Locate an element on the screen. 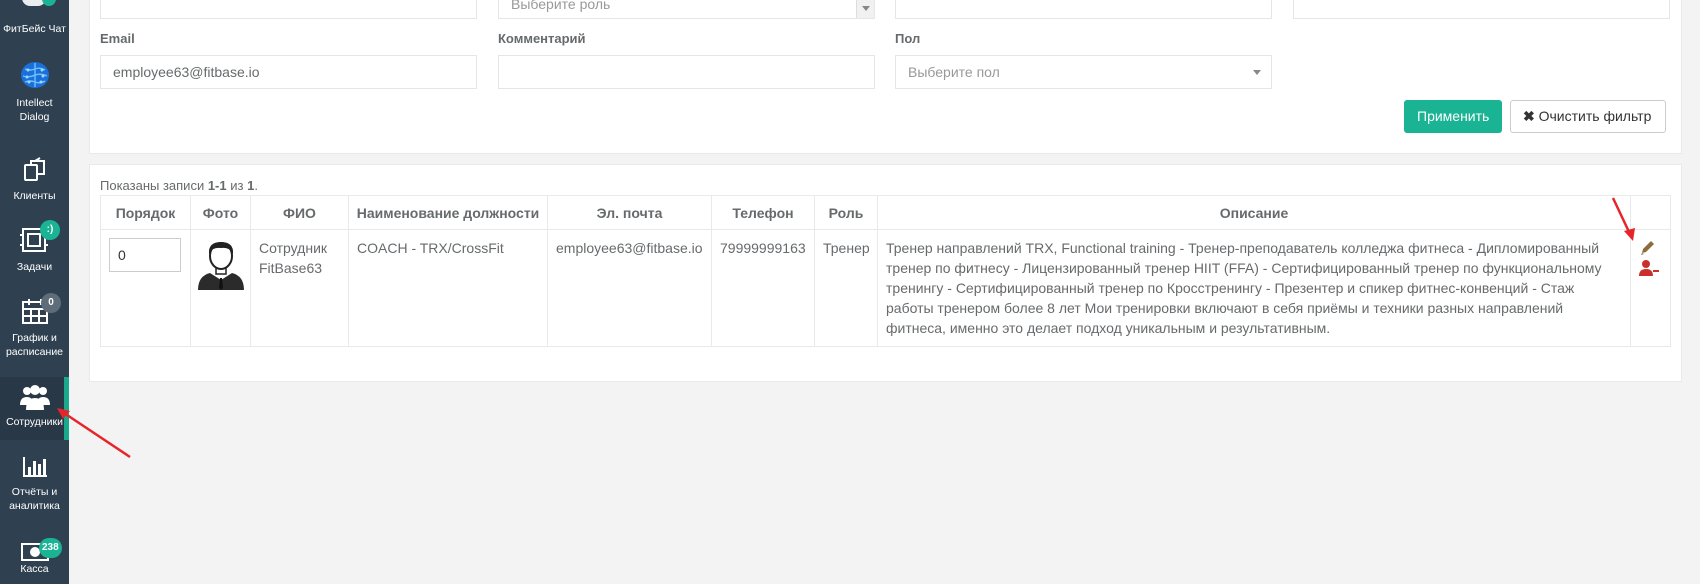 This screenshot has height=584, width=1700. summary-prefix: Показаны записи is located at coordinates (154, 185).